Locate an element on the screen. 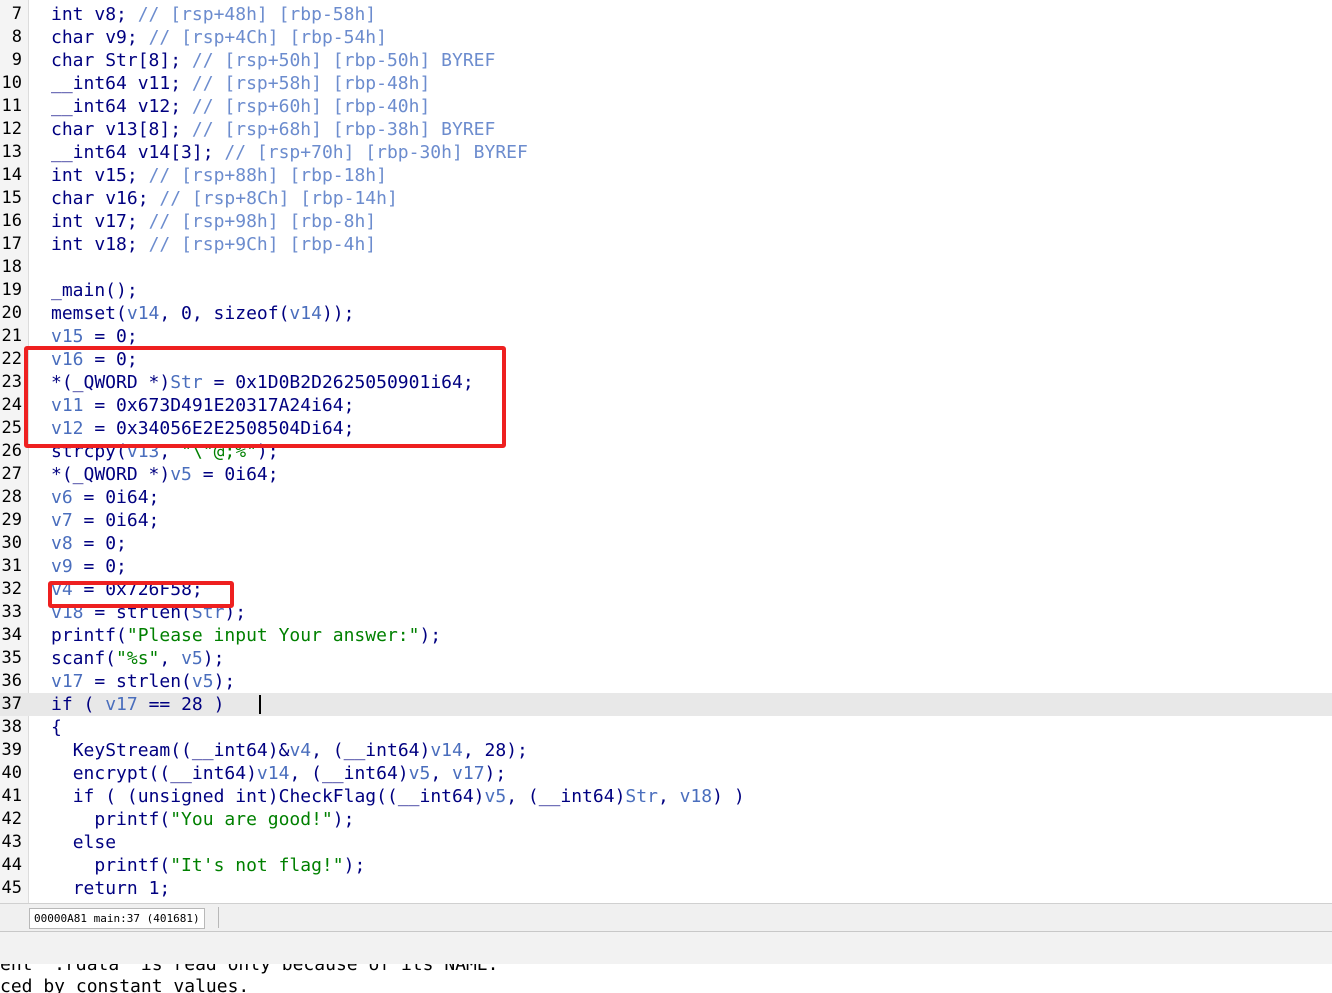 This screenshot has height=993, width=1332. output-line: ced by constant values. is located at coordinates (125, 984).